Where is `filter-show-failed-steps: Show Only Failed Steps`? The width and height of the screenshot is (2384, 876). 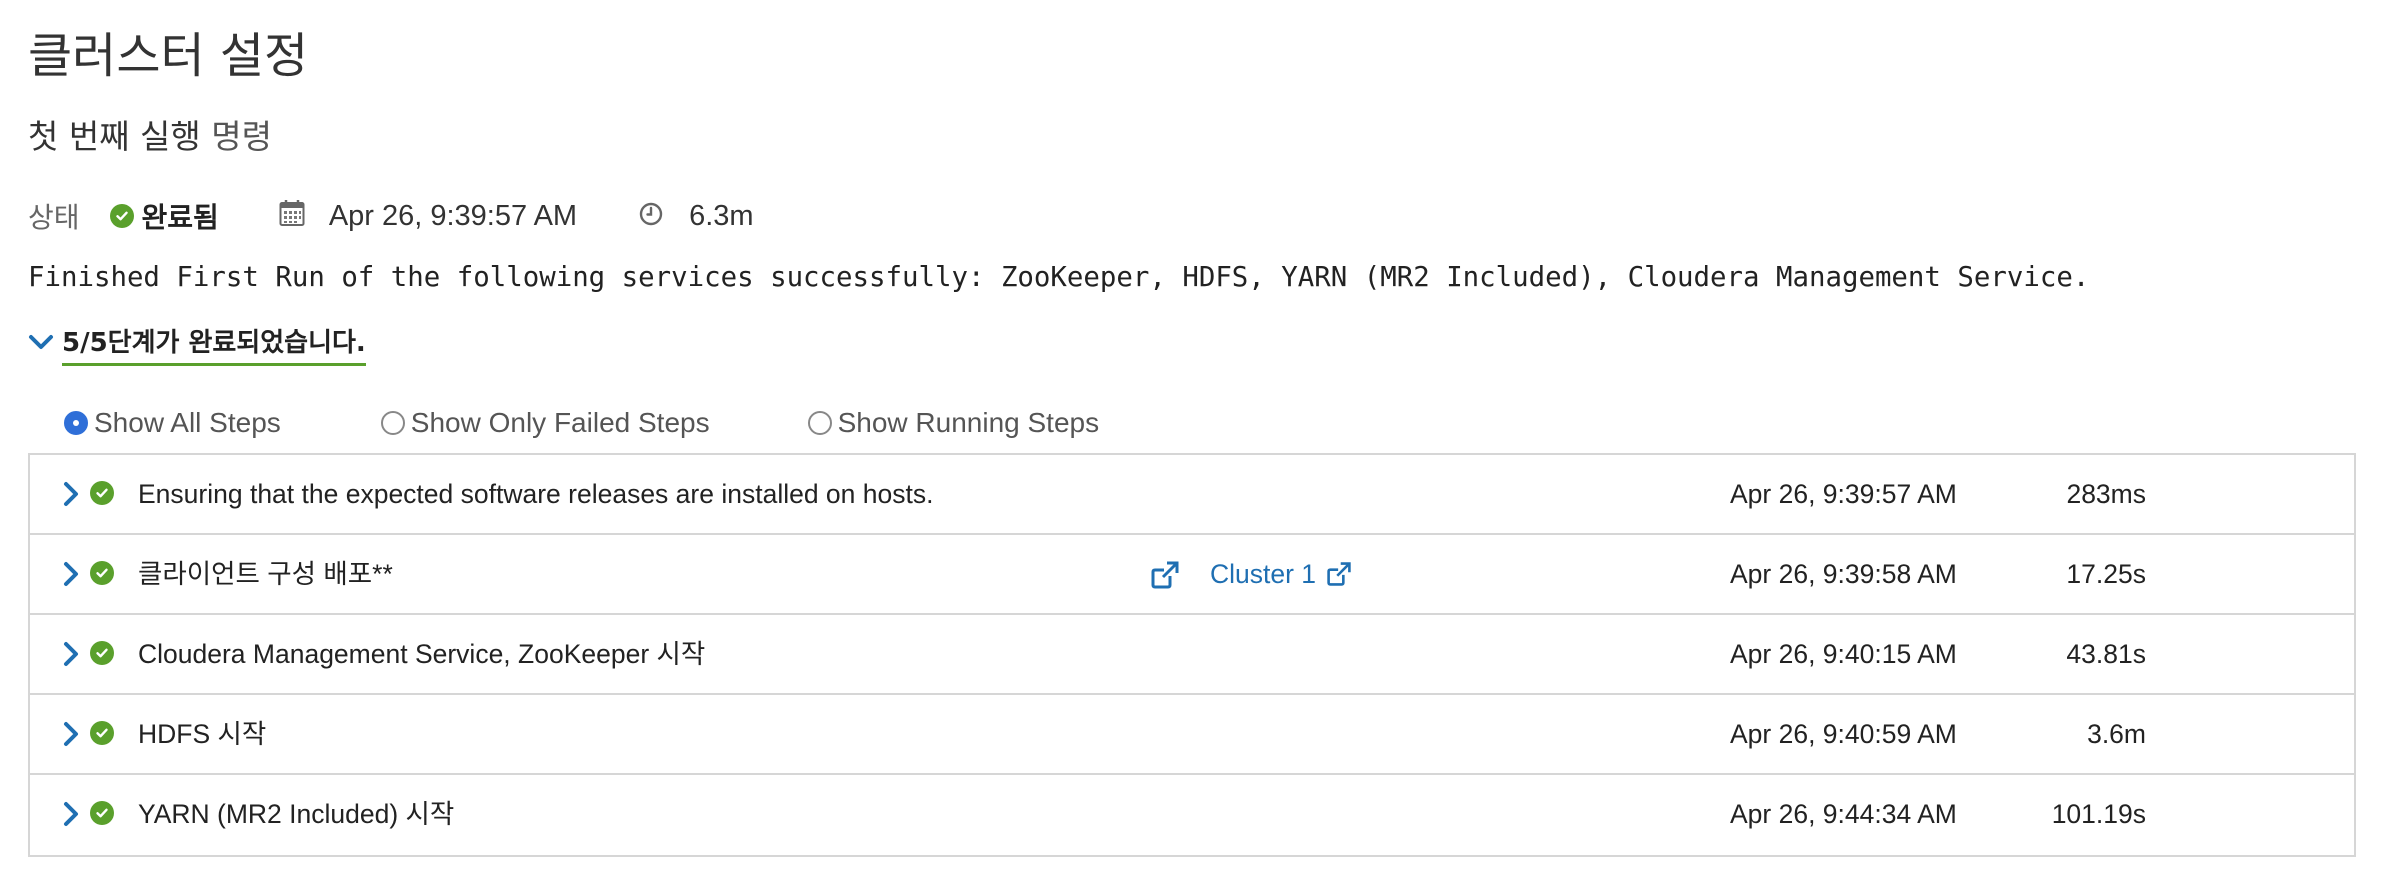
filter-show-failed-steps: Show Only Failed Steps is located at coordinates (545, 423).